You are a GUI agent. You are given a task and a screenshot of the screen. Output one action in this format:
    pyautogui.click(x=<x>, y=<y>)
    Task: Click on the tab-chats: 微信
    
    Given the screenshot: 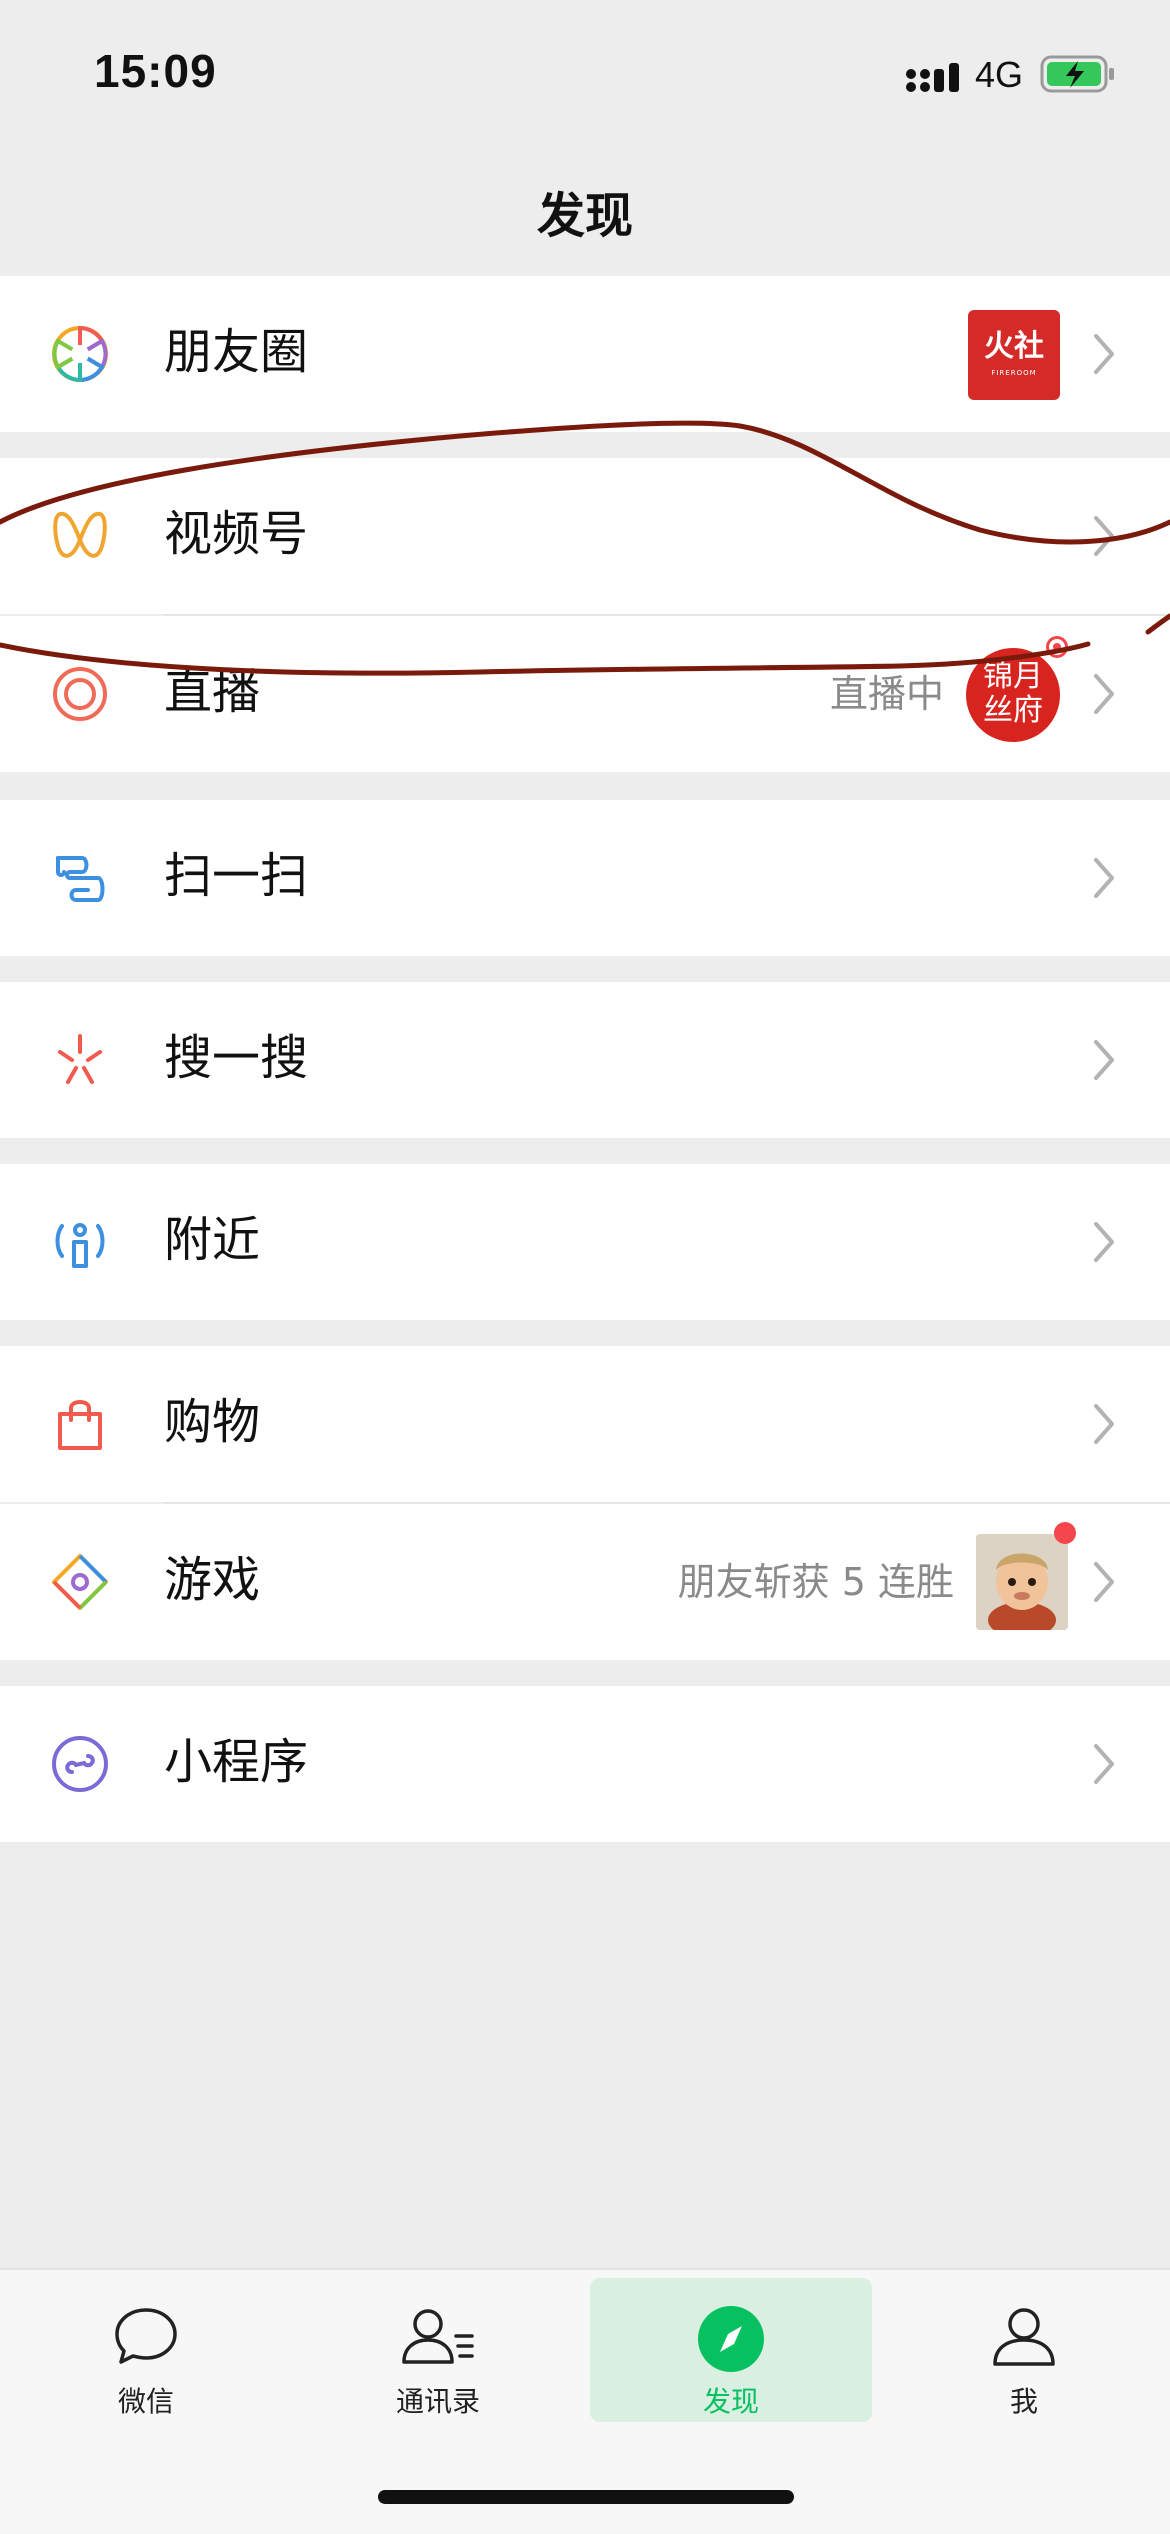 What is the action you would take?
    pyautogui.click(x=146, y=2345)
    